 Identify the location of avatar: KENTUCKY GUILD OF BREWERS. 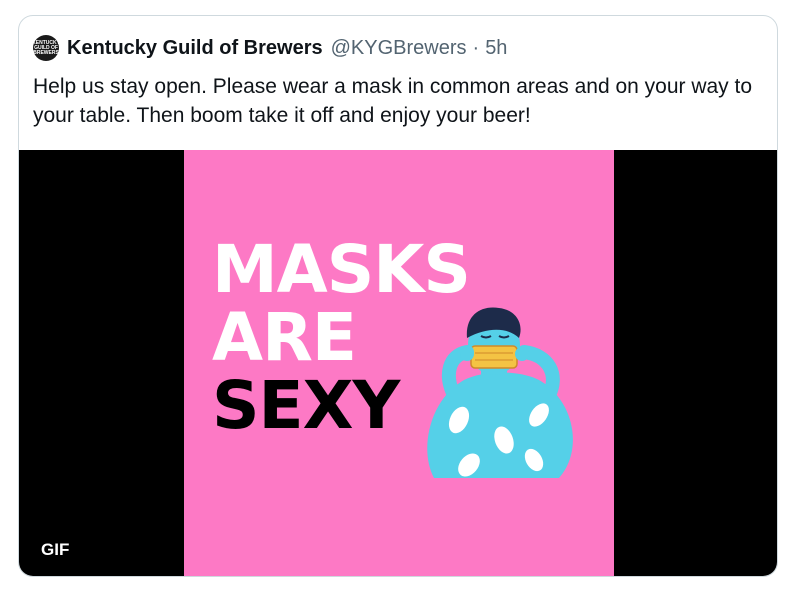
(46, 48).